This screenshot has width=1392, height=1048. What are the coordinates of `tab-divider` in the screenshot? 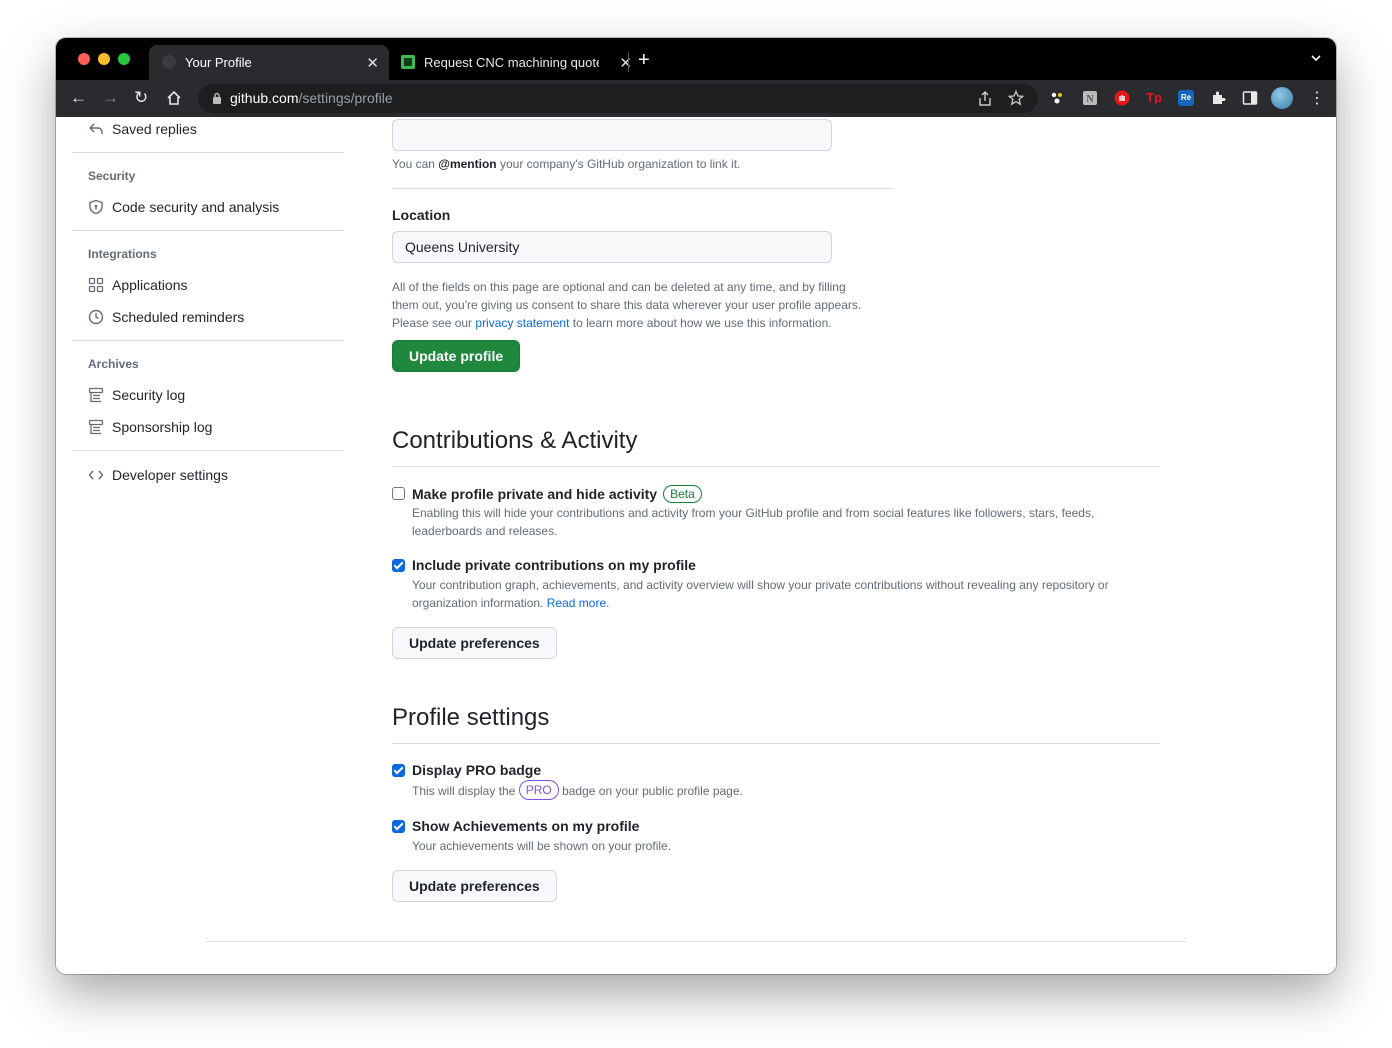 It's located at (628, 62).